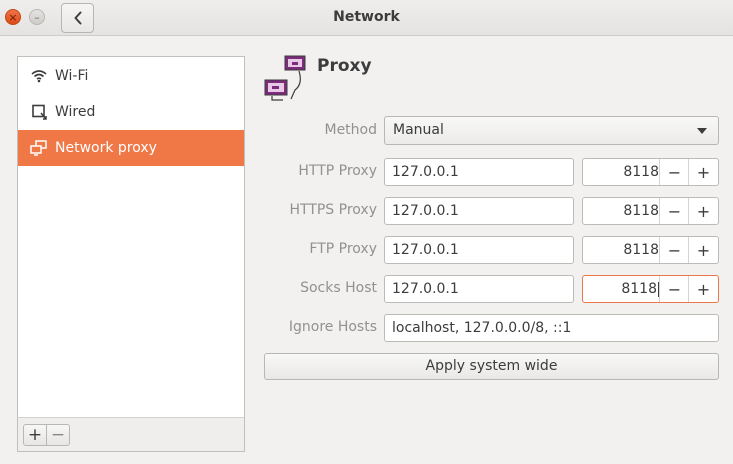  I want to click on sidebar-item-wired: Wired, so click(131, 112).